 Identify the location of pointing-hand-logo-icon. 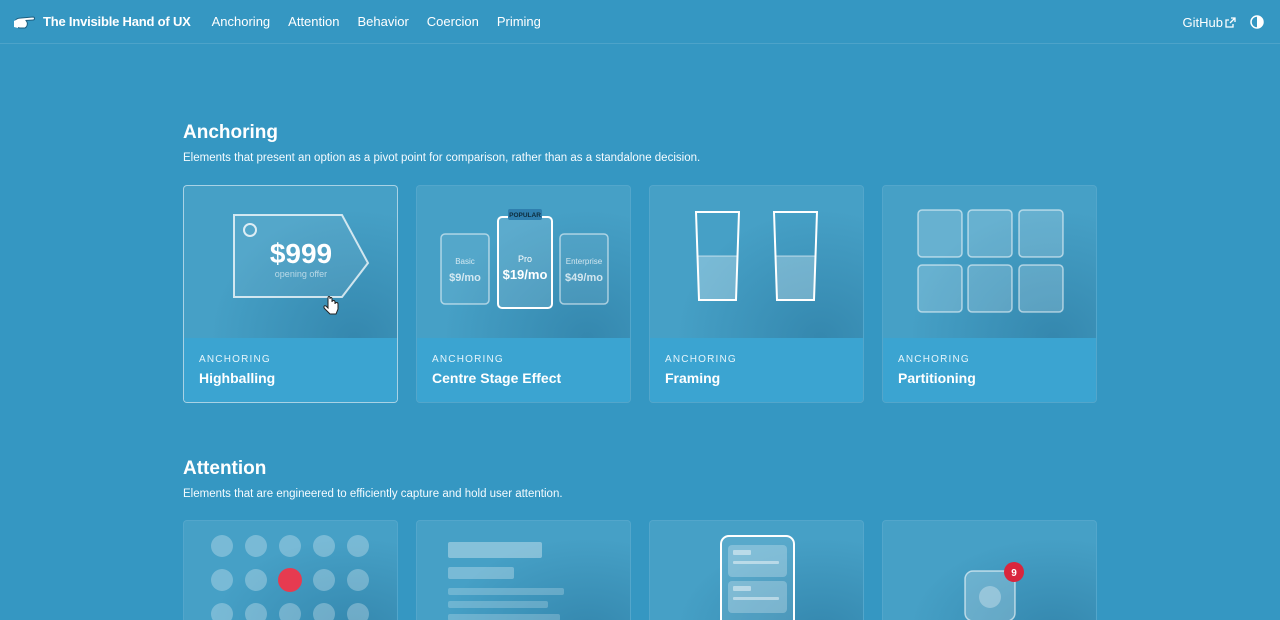
(24, 21).